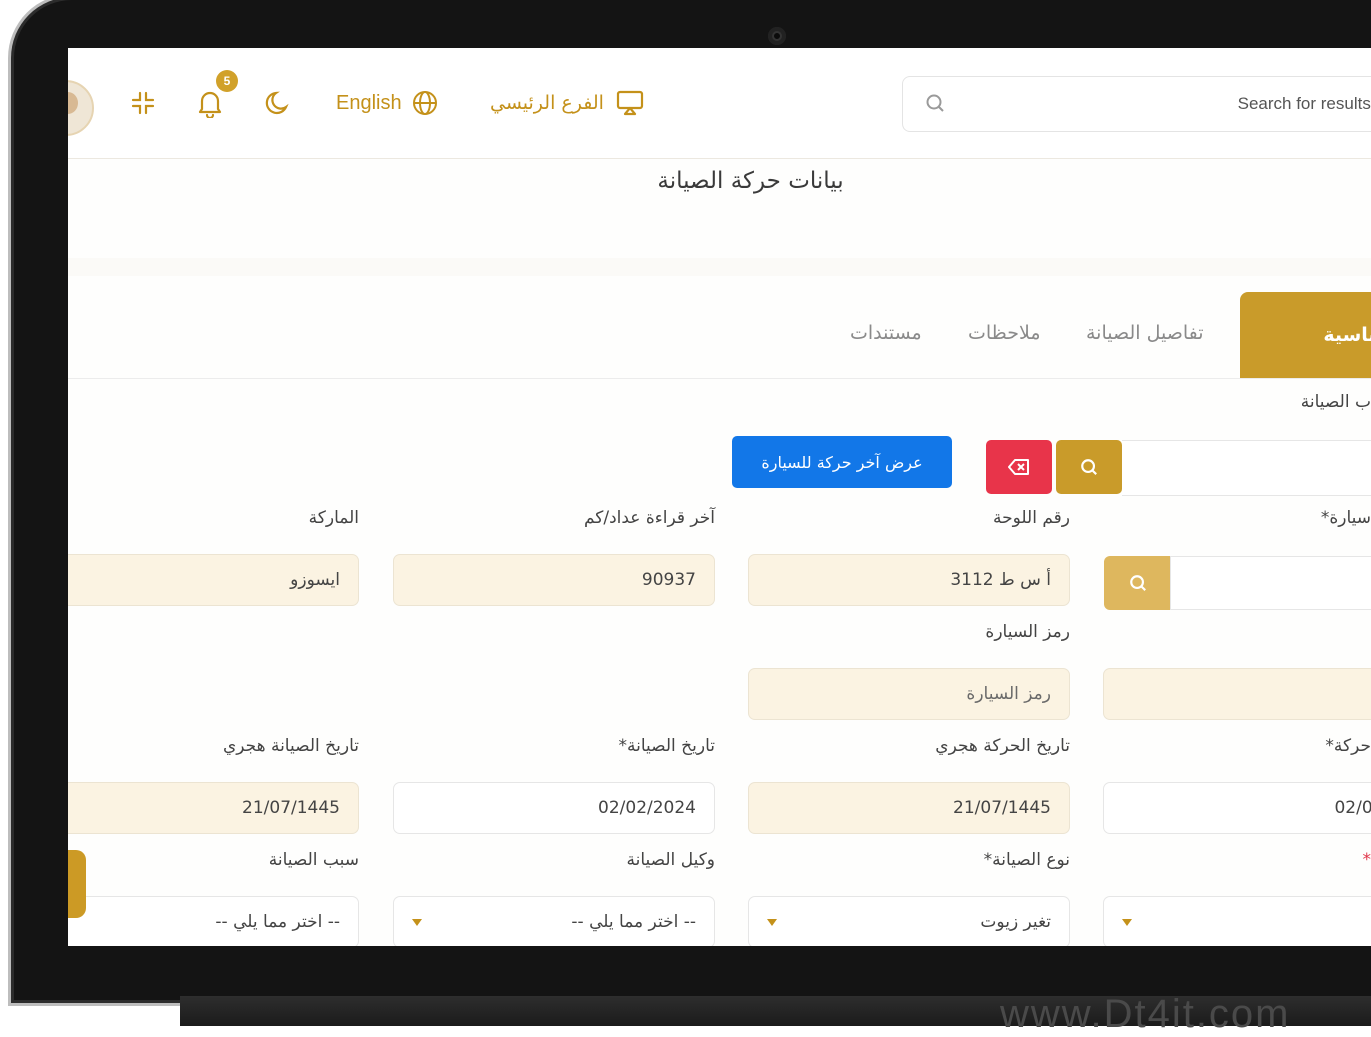  Describe the element at coordinates (719, 103) in the screenshot. I see `top-header: 5 English الفرع الرئيسي` at that location.